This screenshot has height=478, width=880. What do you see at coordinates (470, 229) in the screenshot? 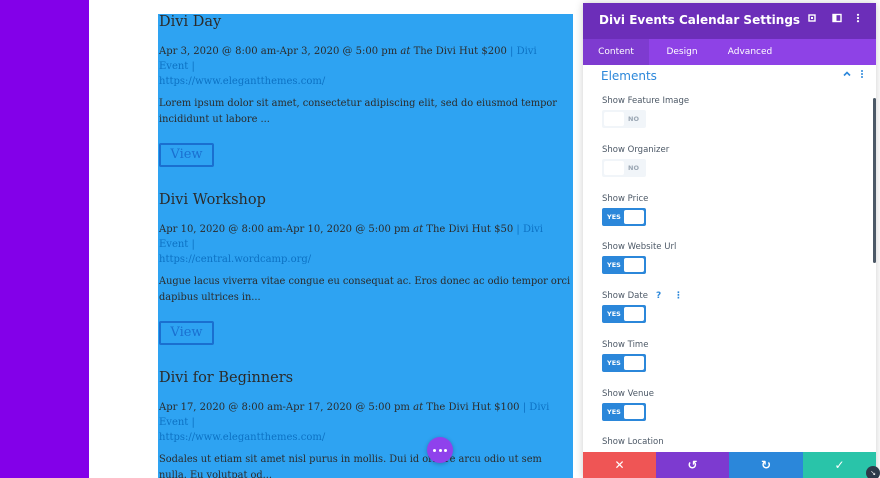
I see `event-venue: The Divi Hut $50` at bounding box center [470, 229].